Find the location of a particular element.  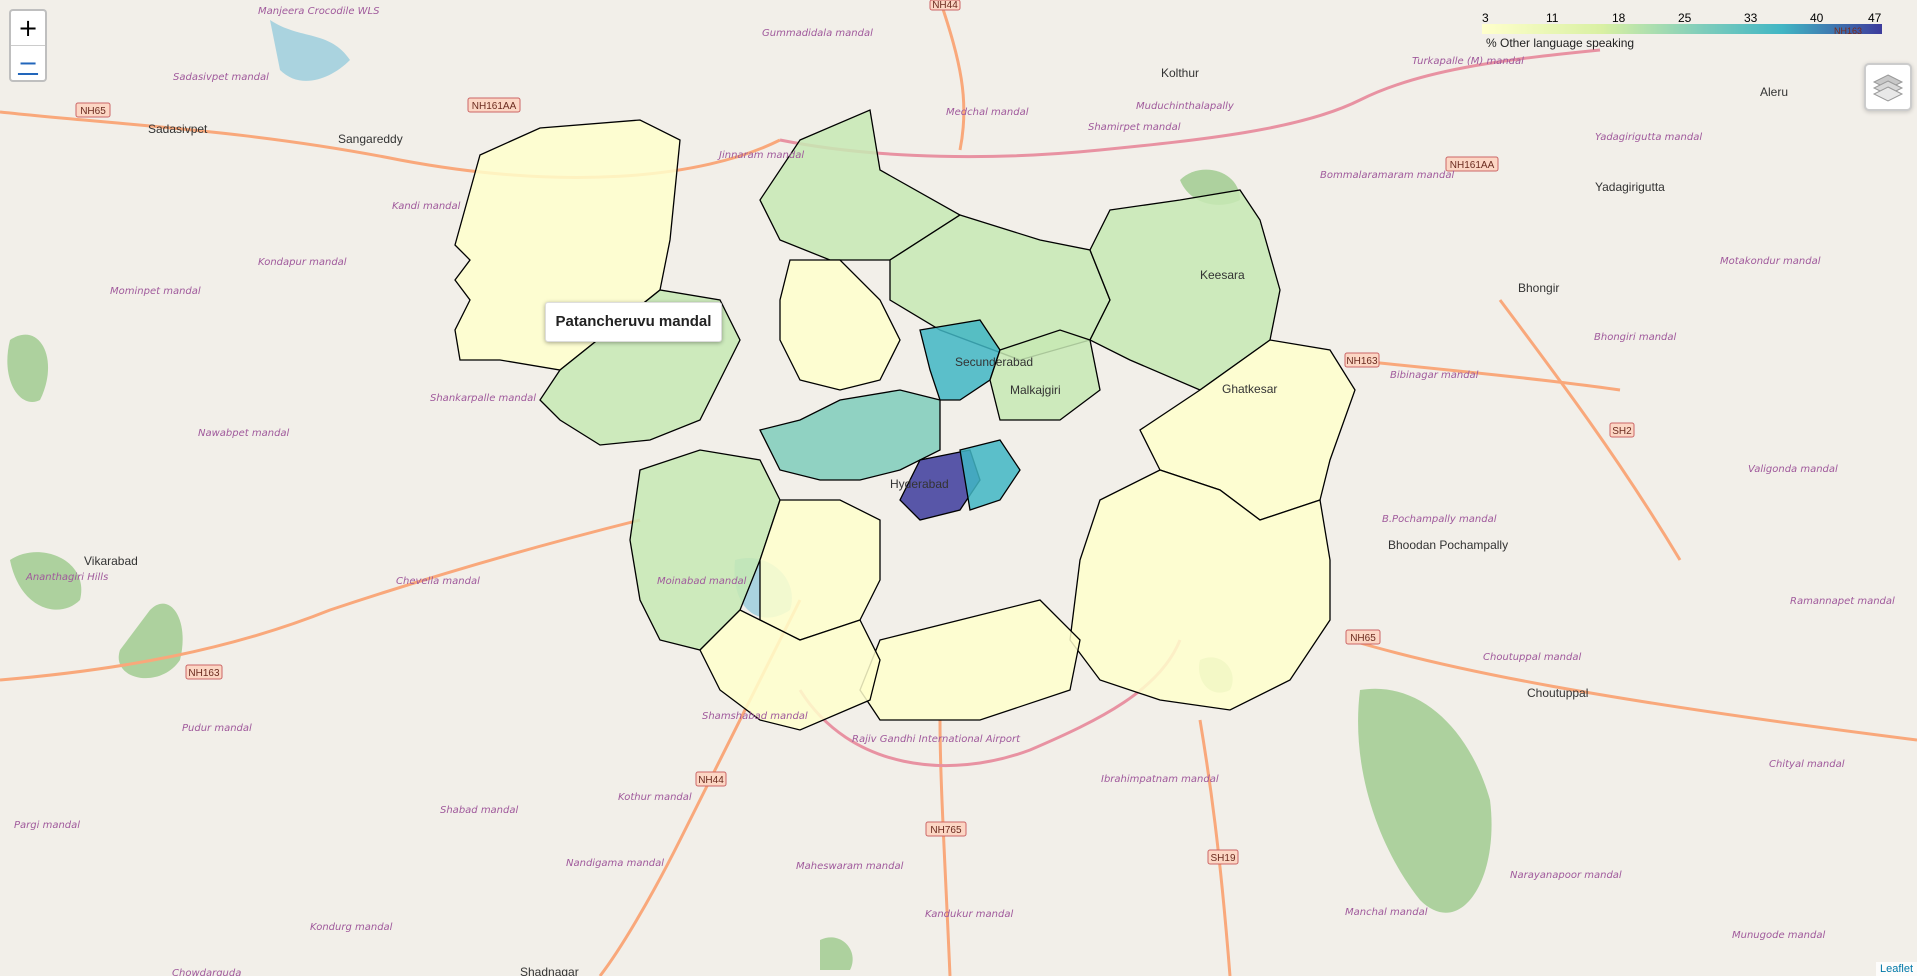

layers-control-button is located at coordinates (1888, 87).